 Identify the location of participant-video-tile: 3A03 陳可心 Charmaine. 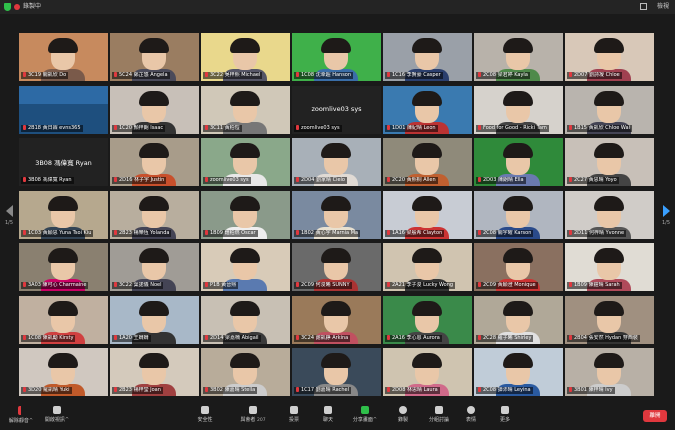
(63, 267).